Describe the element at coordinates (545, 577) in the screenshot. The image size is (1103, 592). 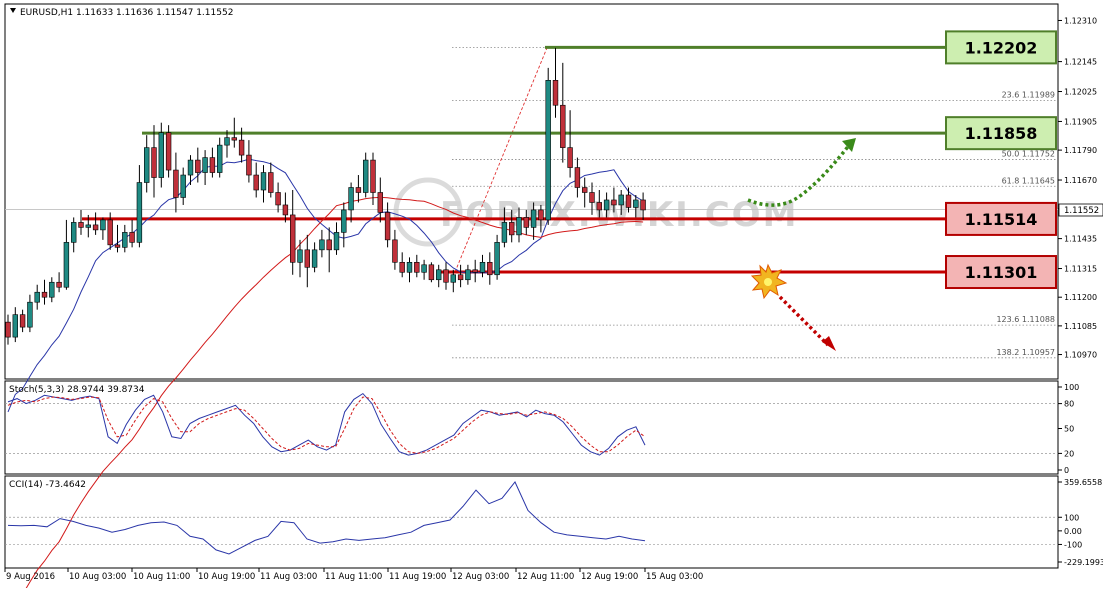
I see `time-tick-label: 12 Aug 11:00` at that location.